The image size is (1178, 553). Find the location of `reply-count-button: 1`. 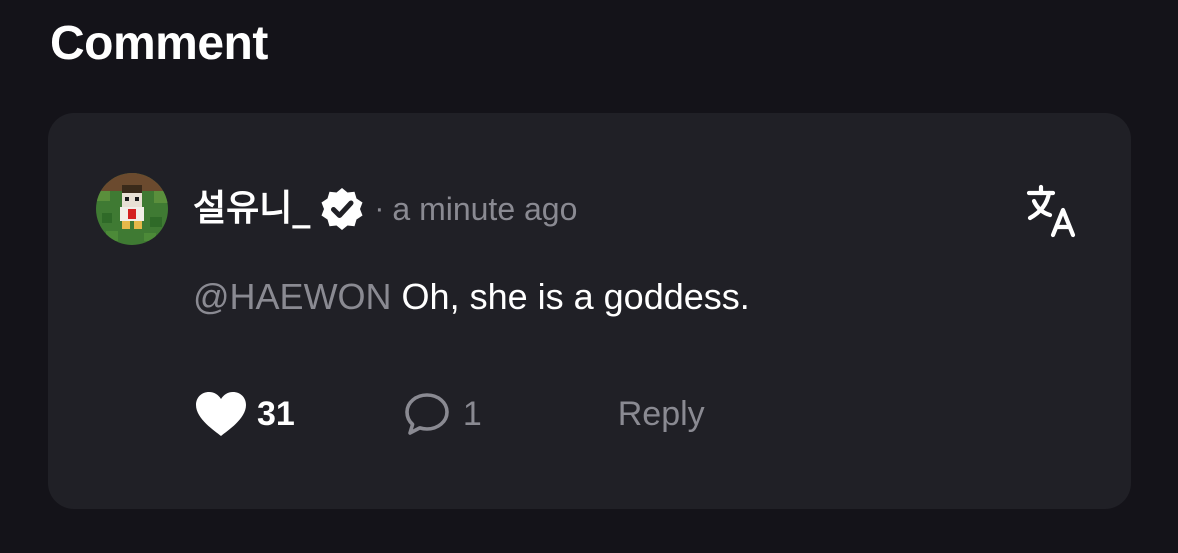

reply-count-button: 1 is located at coordinates (442, 414).